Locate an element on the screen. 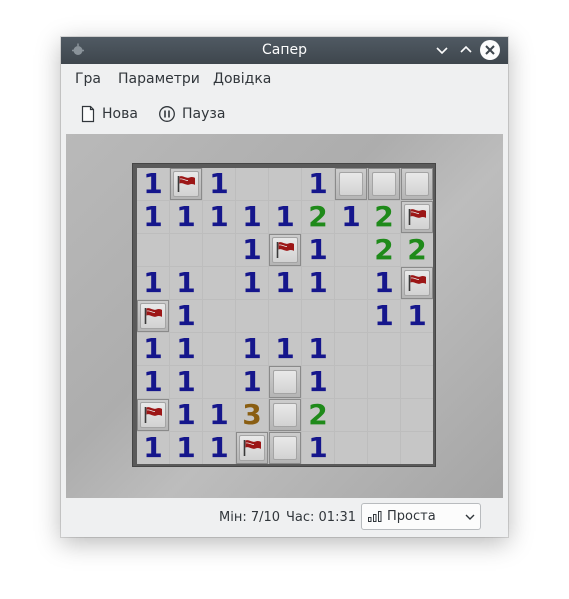  number-cell: 3 is located at coordinates (252, 415).